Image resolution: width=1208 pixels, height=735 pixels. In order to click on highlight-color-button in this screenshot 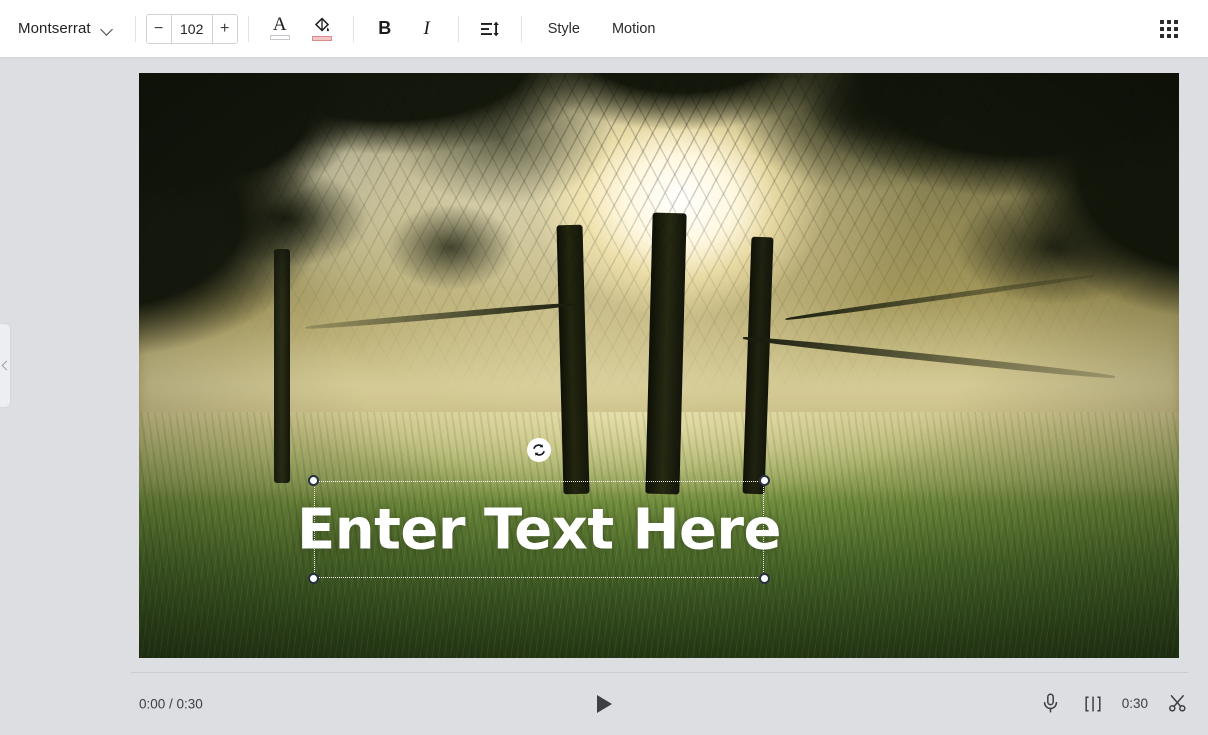, I will do `click(322, 29)`.